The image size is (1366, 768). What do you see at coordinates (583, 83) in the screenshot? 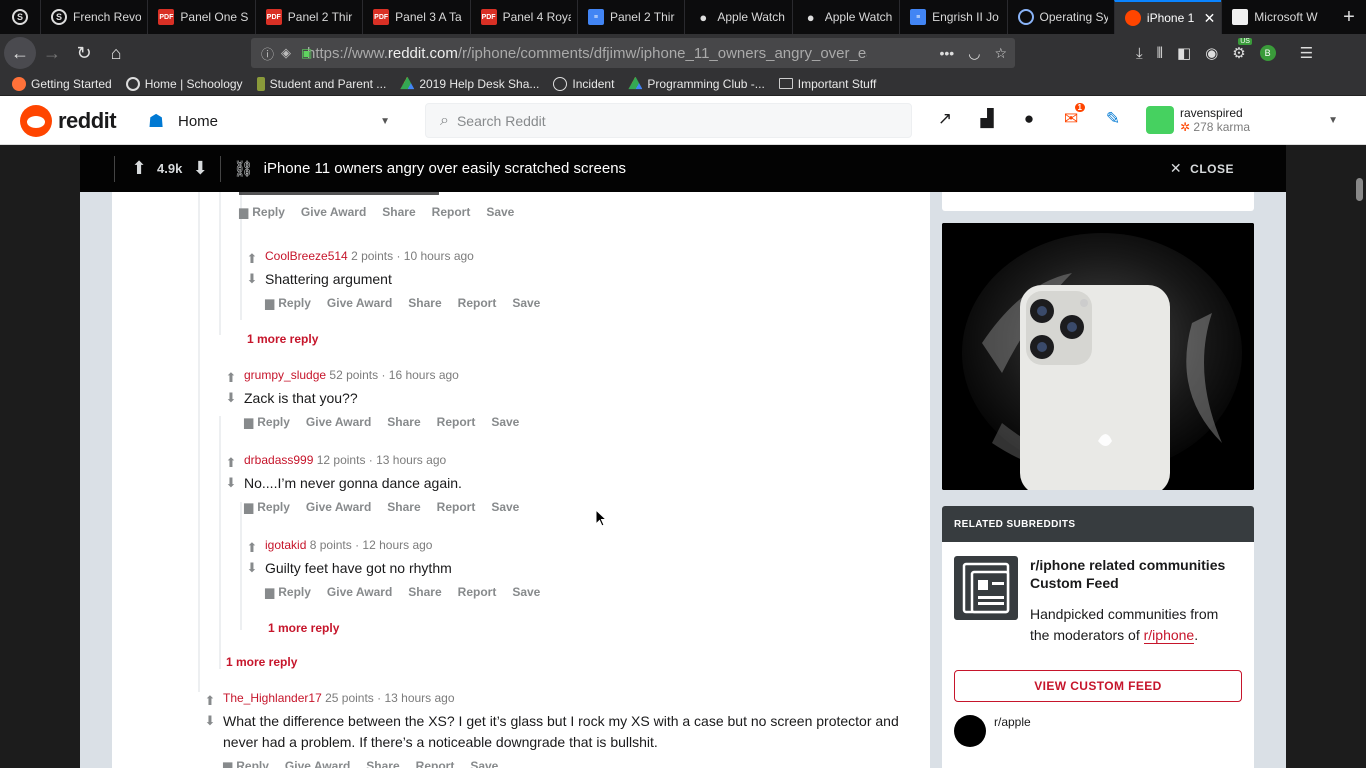
I see `bookmark-item: Incident` at bounding box center [583, 83].